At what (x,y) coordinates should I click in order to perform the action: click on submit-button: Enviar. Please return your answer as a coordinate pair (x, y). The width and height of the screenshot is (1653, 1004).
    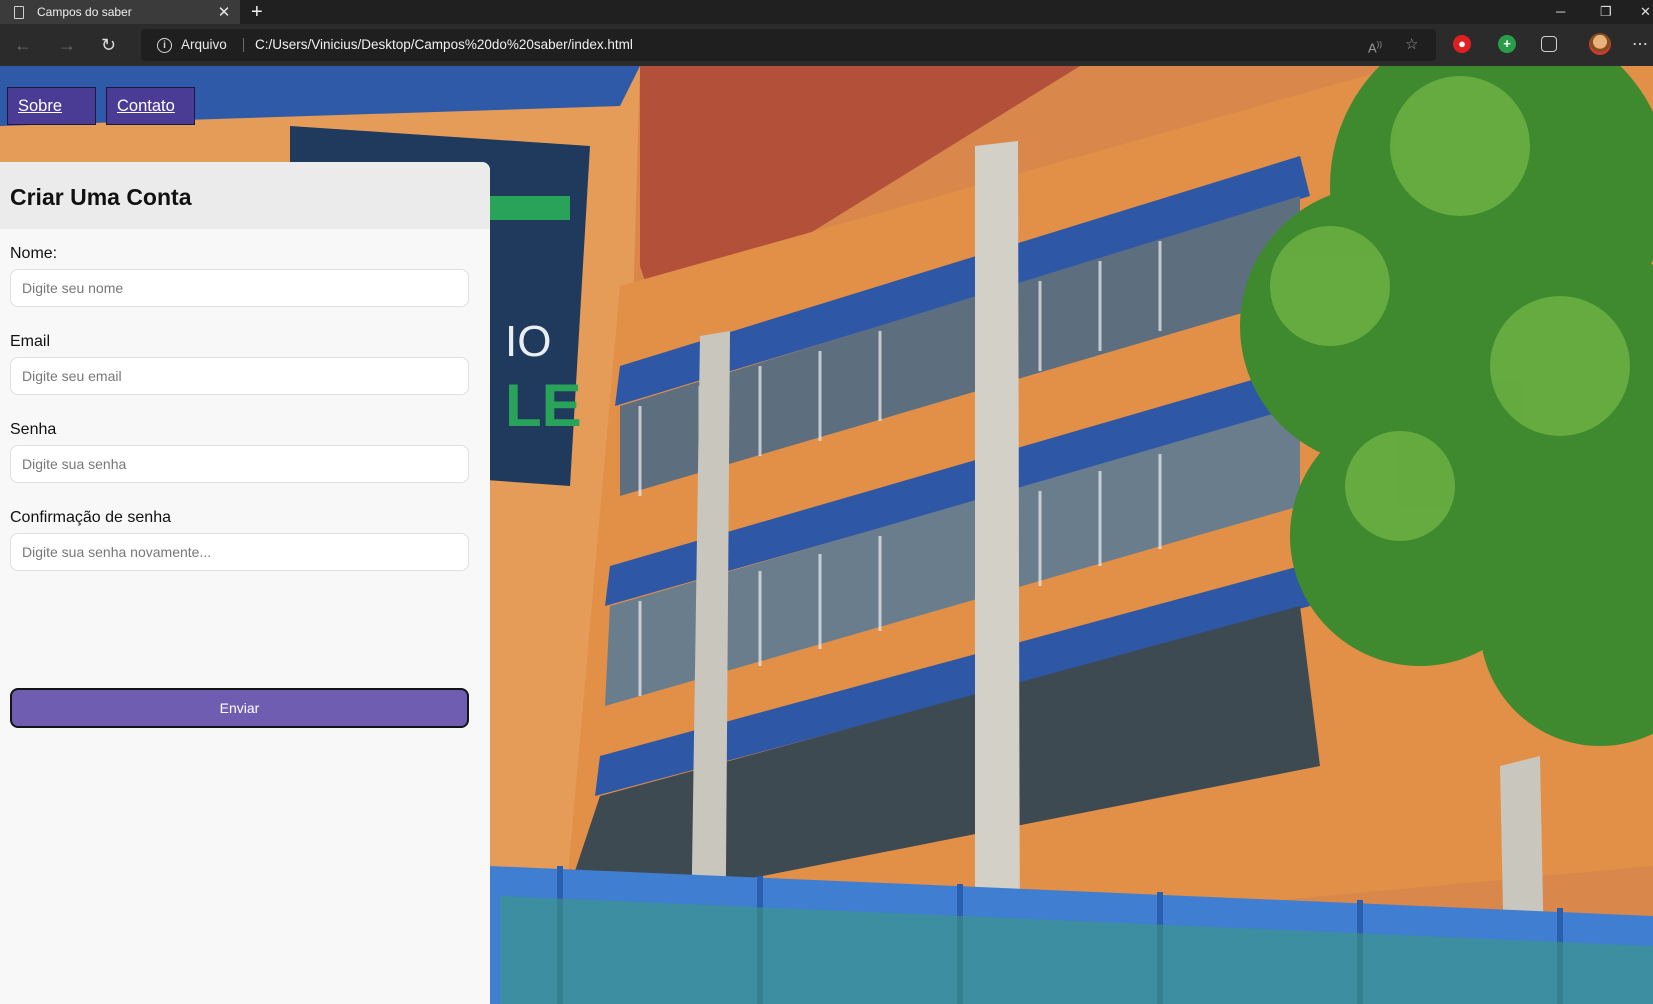
    Looking at the image, I should click on (239, 708).